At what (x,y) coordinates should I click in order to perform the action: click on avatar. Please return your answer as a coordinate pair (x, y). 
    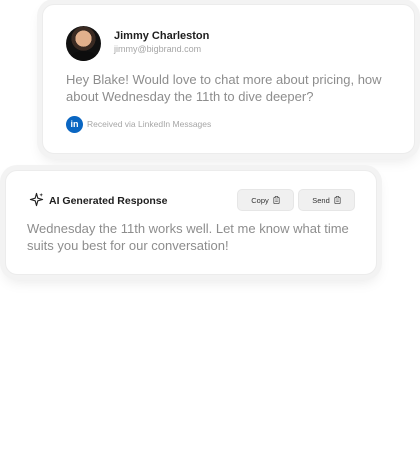
    Looking at the image, I should click on (83, 43).